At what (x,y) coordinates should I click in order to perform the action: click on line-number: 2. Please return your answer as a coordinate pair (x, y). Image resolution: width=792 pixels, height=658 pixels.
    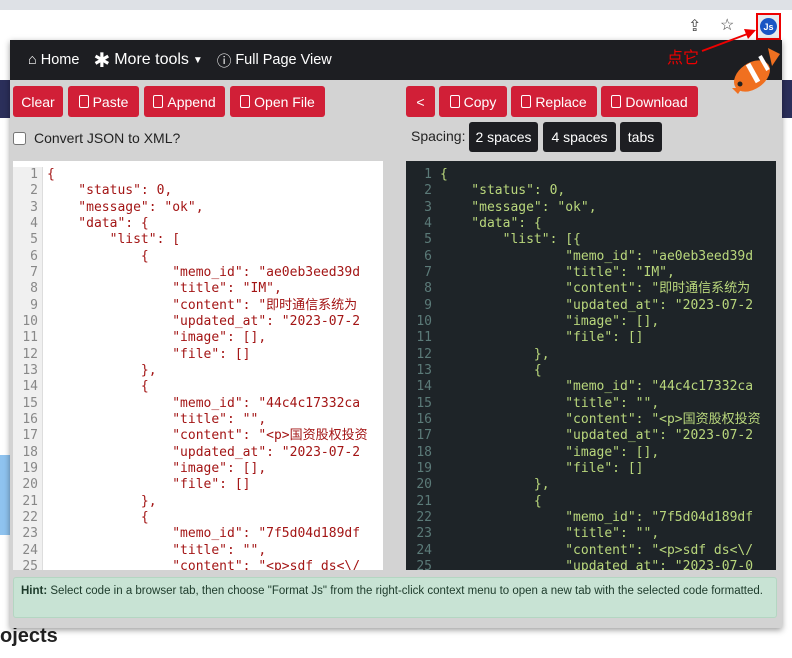
    Looking at the image, I should click on (28, 191).